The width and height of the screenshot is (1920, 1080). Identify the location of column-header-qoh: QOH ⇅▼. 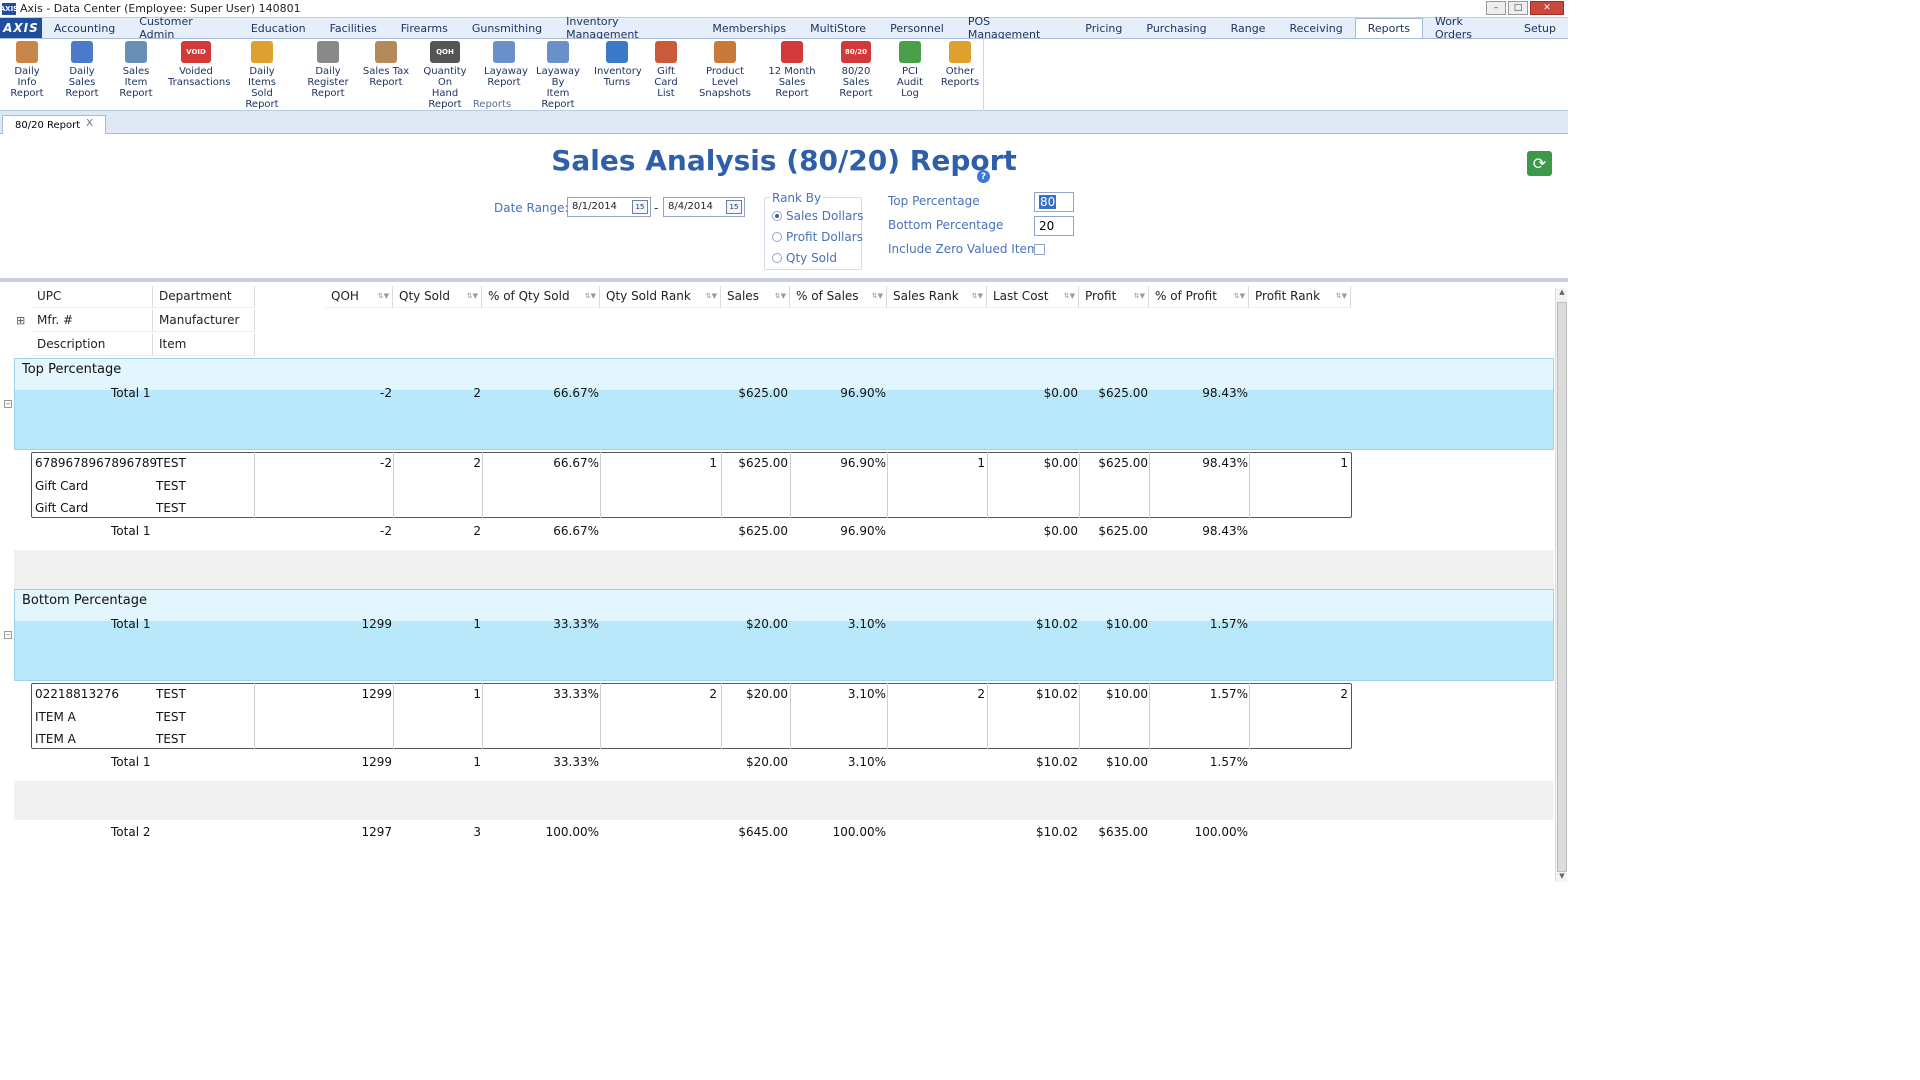
(359, 297).